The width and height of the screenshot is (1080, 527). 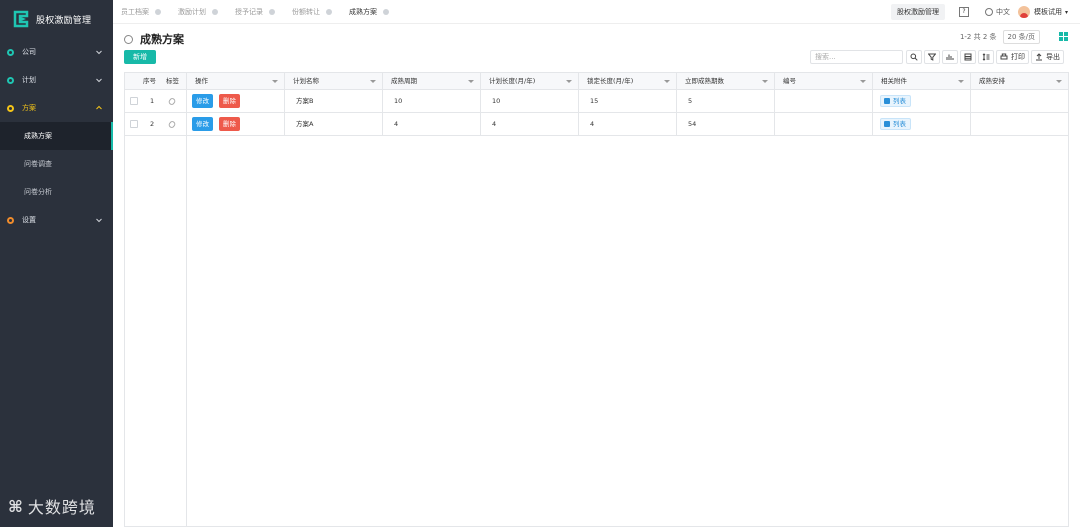 I want to click on pagination-summary: 1-2 共 2 条, so click(x=978, y=37).